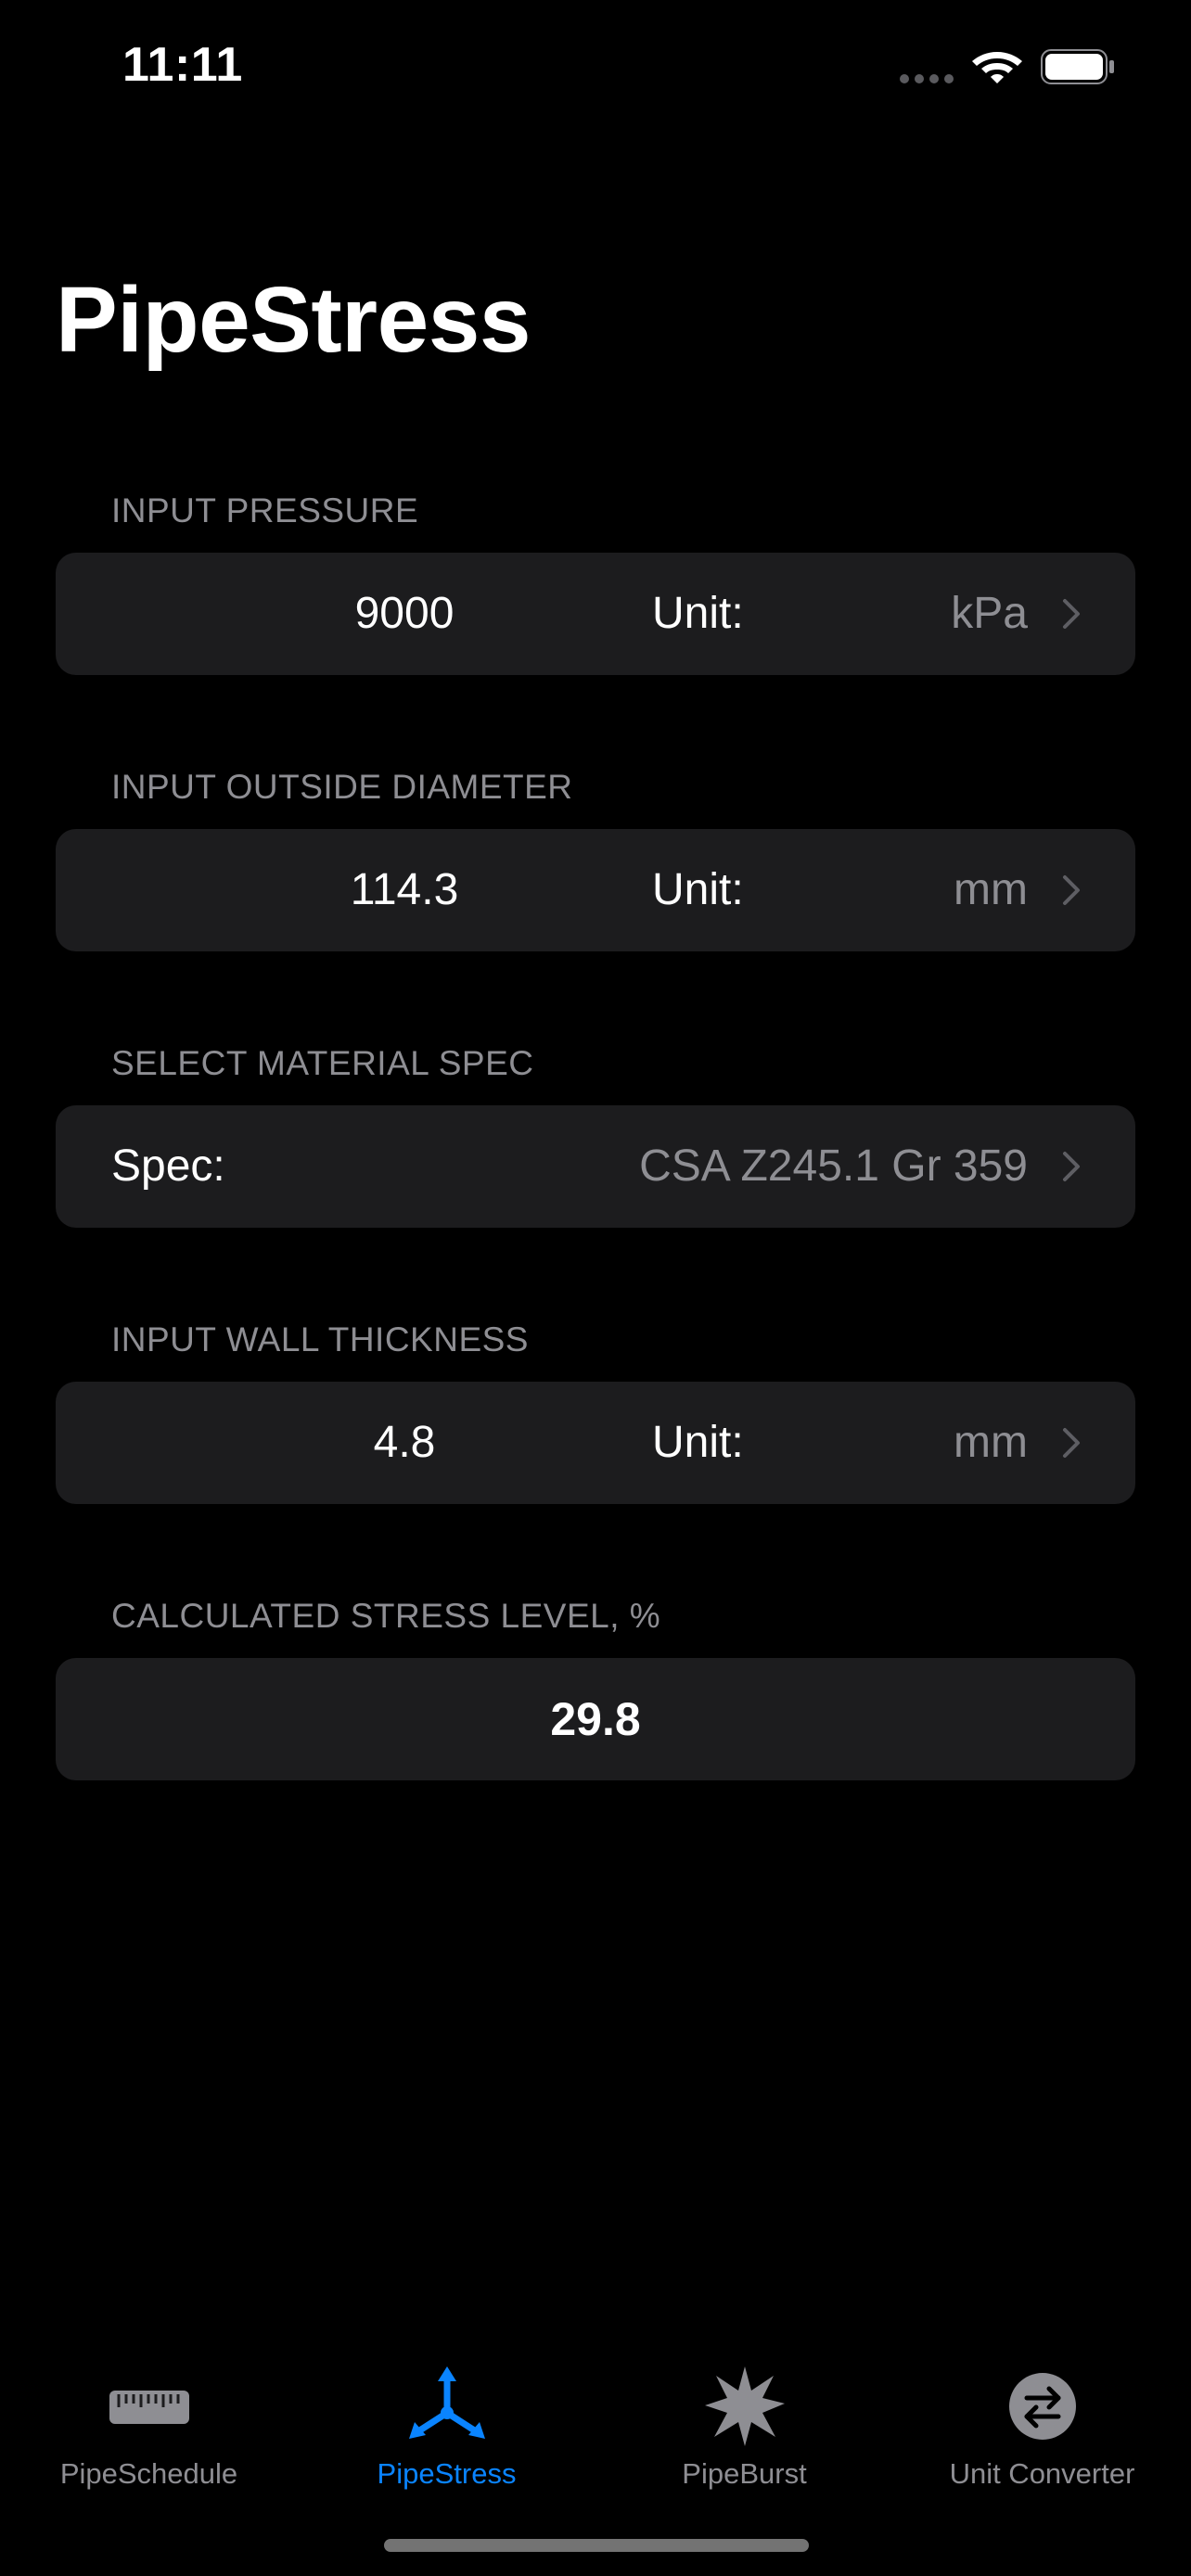 Image resolution: width=1191 pixels, height=2576 pixels. I want to click on status-bar: 11:11, so click(595, 69).